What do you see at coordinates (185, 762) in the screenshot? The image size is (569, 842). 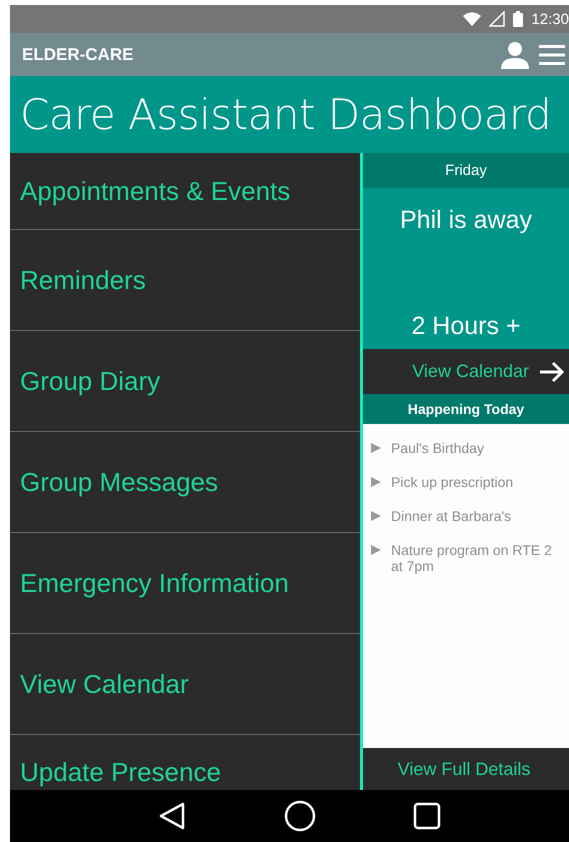 I see `menu-item: Update Presence` at bounding box center [185, 762].